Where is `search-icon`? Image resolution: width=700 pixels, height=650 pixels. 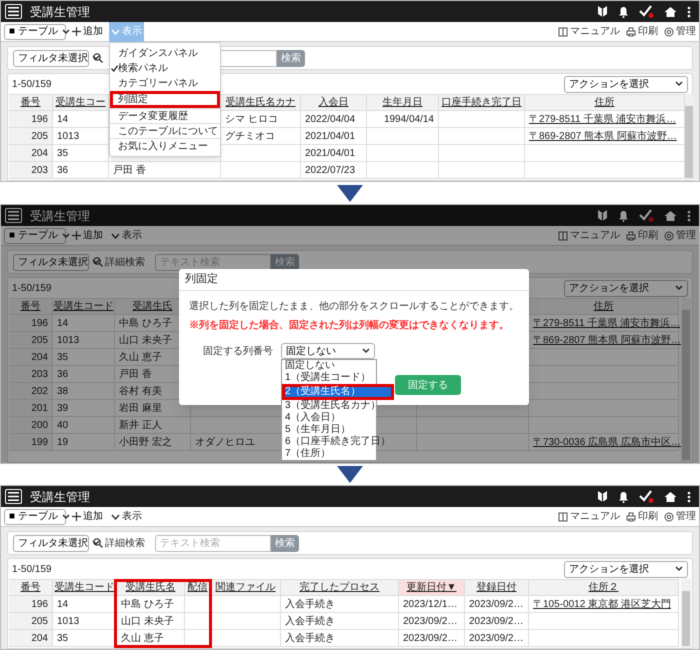
search-icon is located at coordinates (98, 262).